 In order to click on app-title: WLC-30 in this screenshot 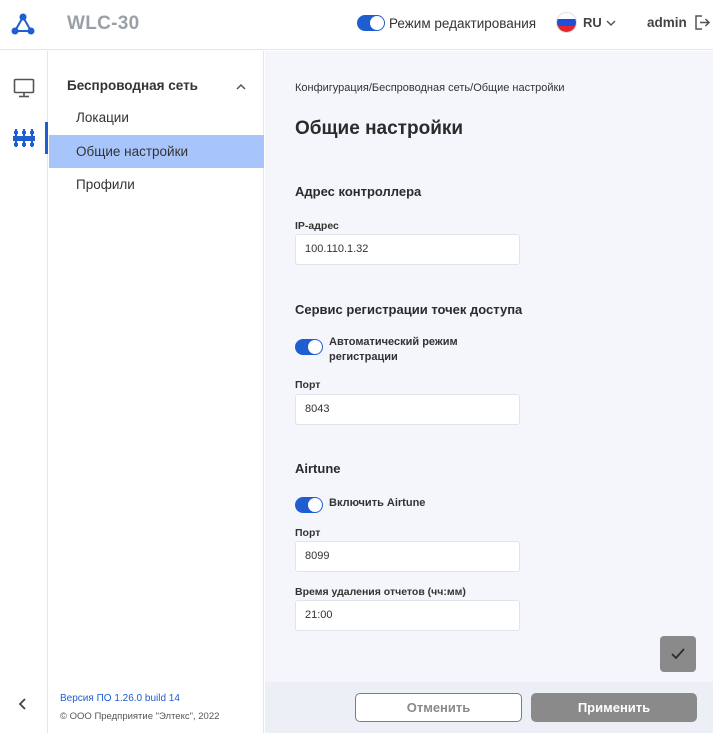, I will do `click(103, 23)`.